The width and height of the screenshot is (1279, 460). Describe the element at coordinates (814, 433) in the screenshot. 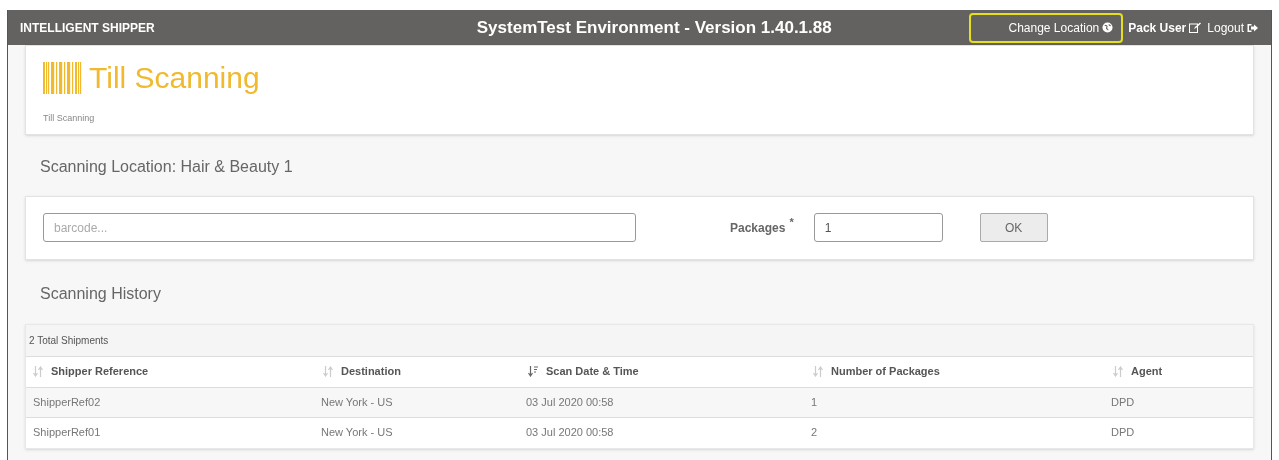

I see `table-cell-text: 2` at that location.